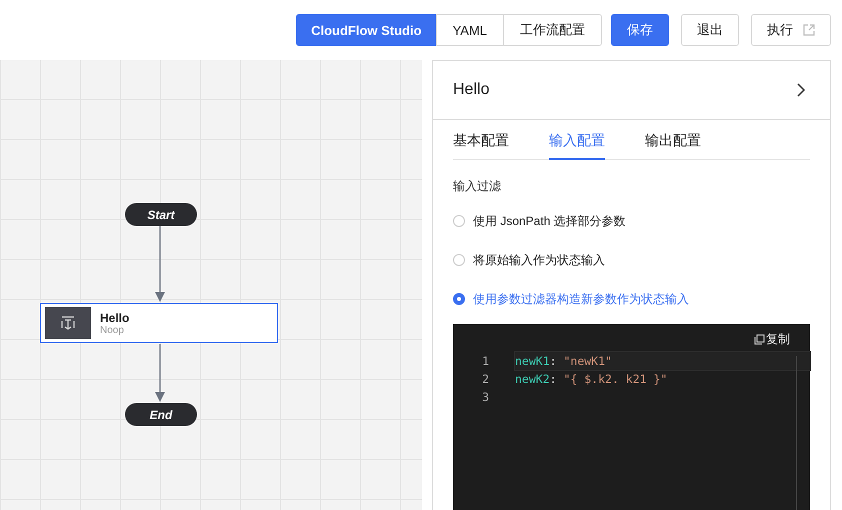 This screenshot has height=510, width=842. Describe the element at coordinates (485, 361) in the screenshot. I see `line-number: 1` at that location.